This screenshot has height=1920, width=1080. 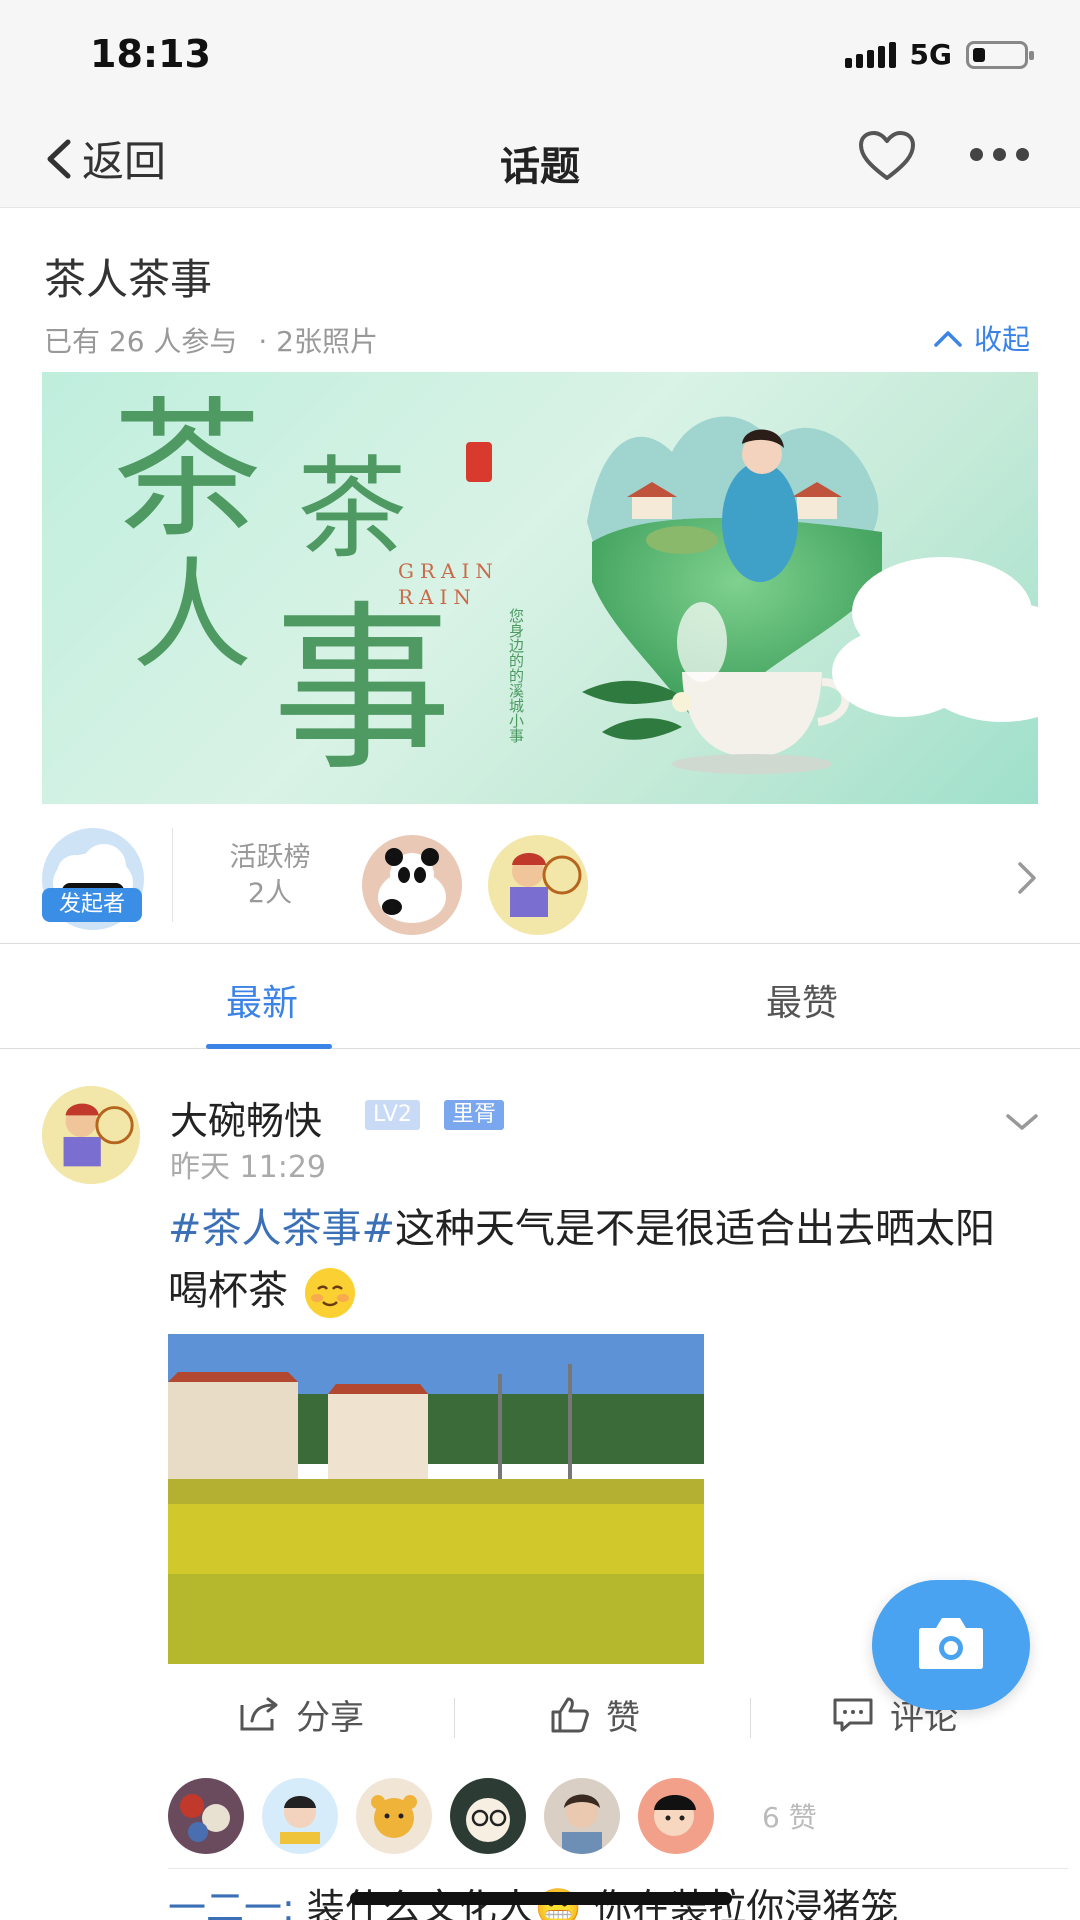 I want to click on participant-count: 已有 26 人参与, so click(x=141, y=341).